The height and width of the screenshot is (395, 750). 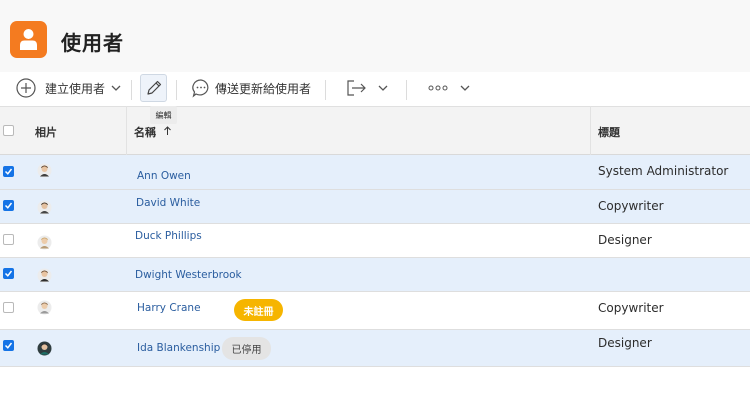 I want to click on column-header-photo: 相片, so click(x=46, y=132).